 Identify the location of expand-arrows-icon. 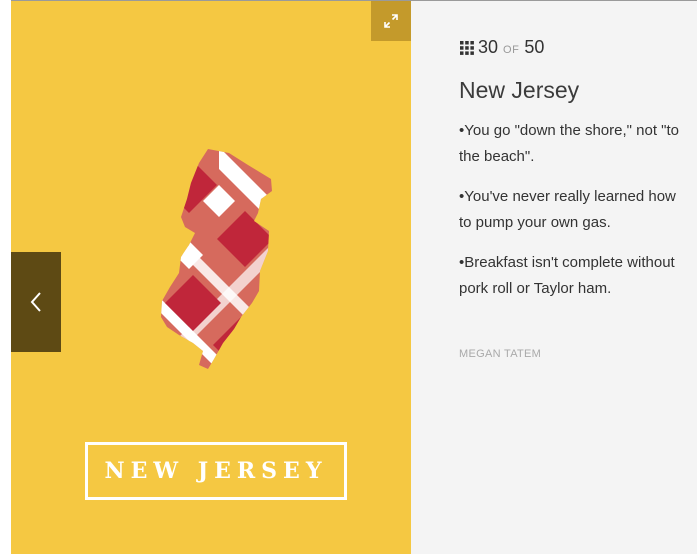
(391, 21).